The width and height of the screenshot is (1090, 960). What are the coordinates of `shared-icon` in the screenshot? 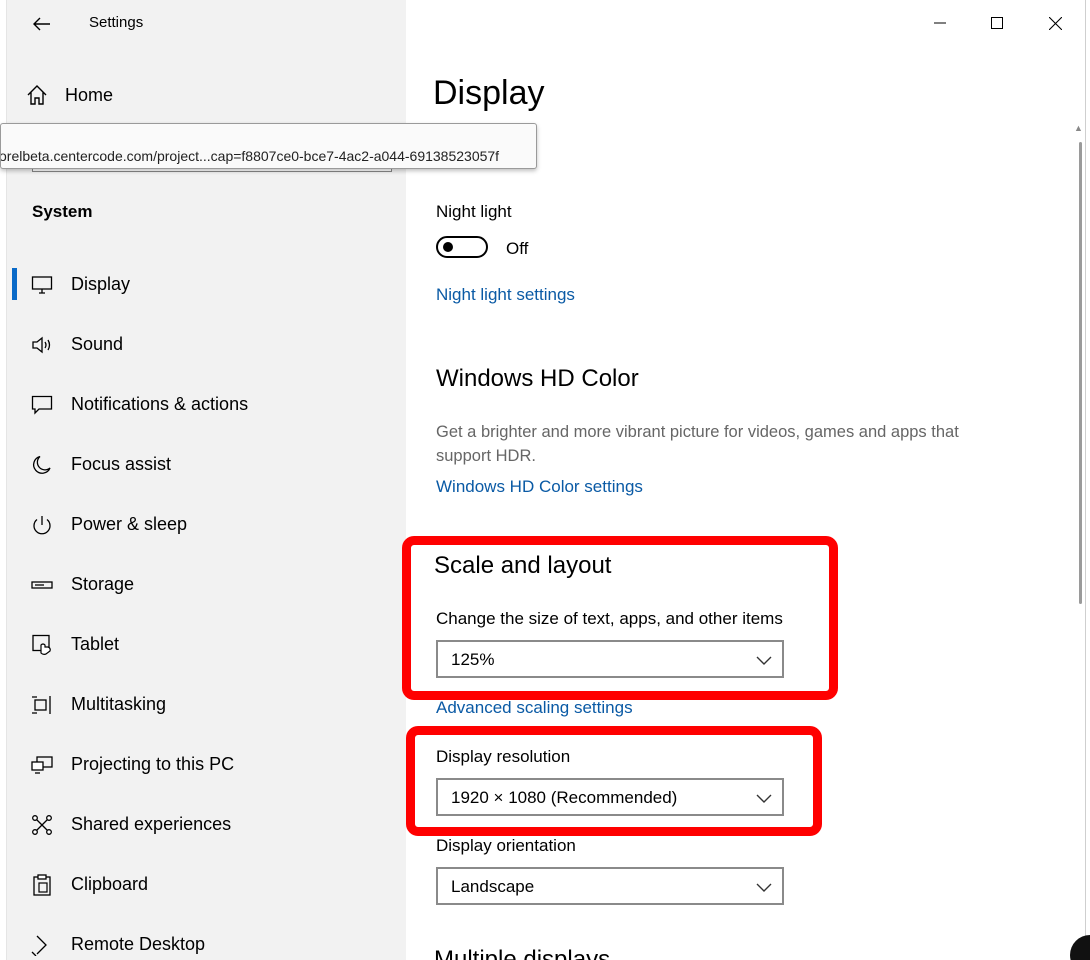 It's located at (42, 825).